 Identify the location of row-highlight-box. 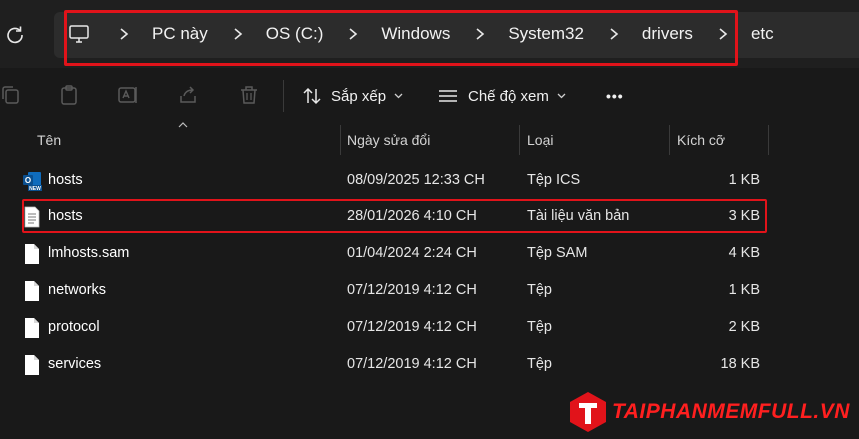
(394, 216).